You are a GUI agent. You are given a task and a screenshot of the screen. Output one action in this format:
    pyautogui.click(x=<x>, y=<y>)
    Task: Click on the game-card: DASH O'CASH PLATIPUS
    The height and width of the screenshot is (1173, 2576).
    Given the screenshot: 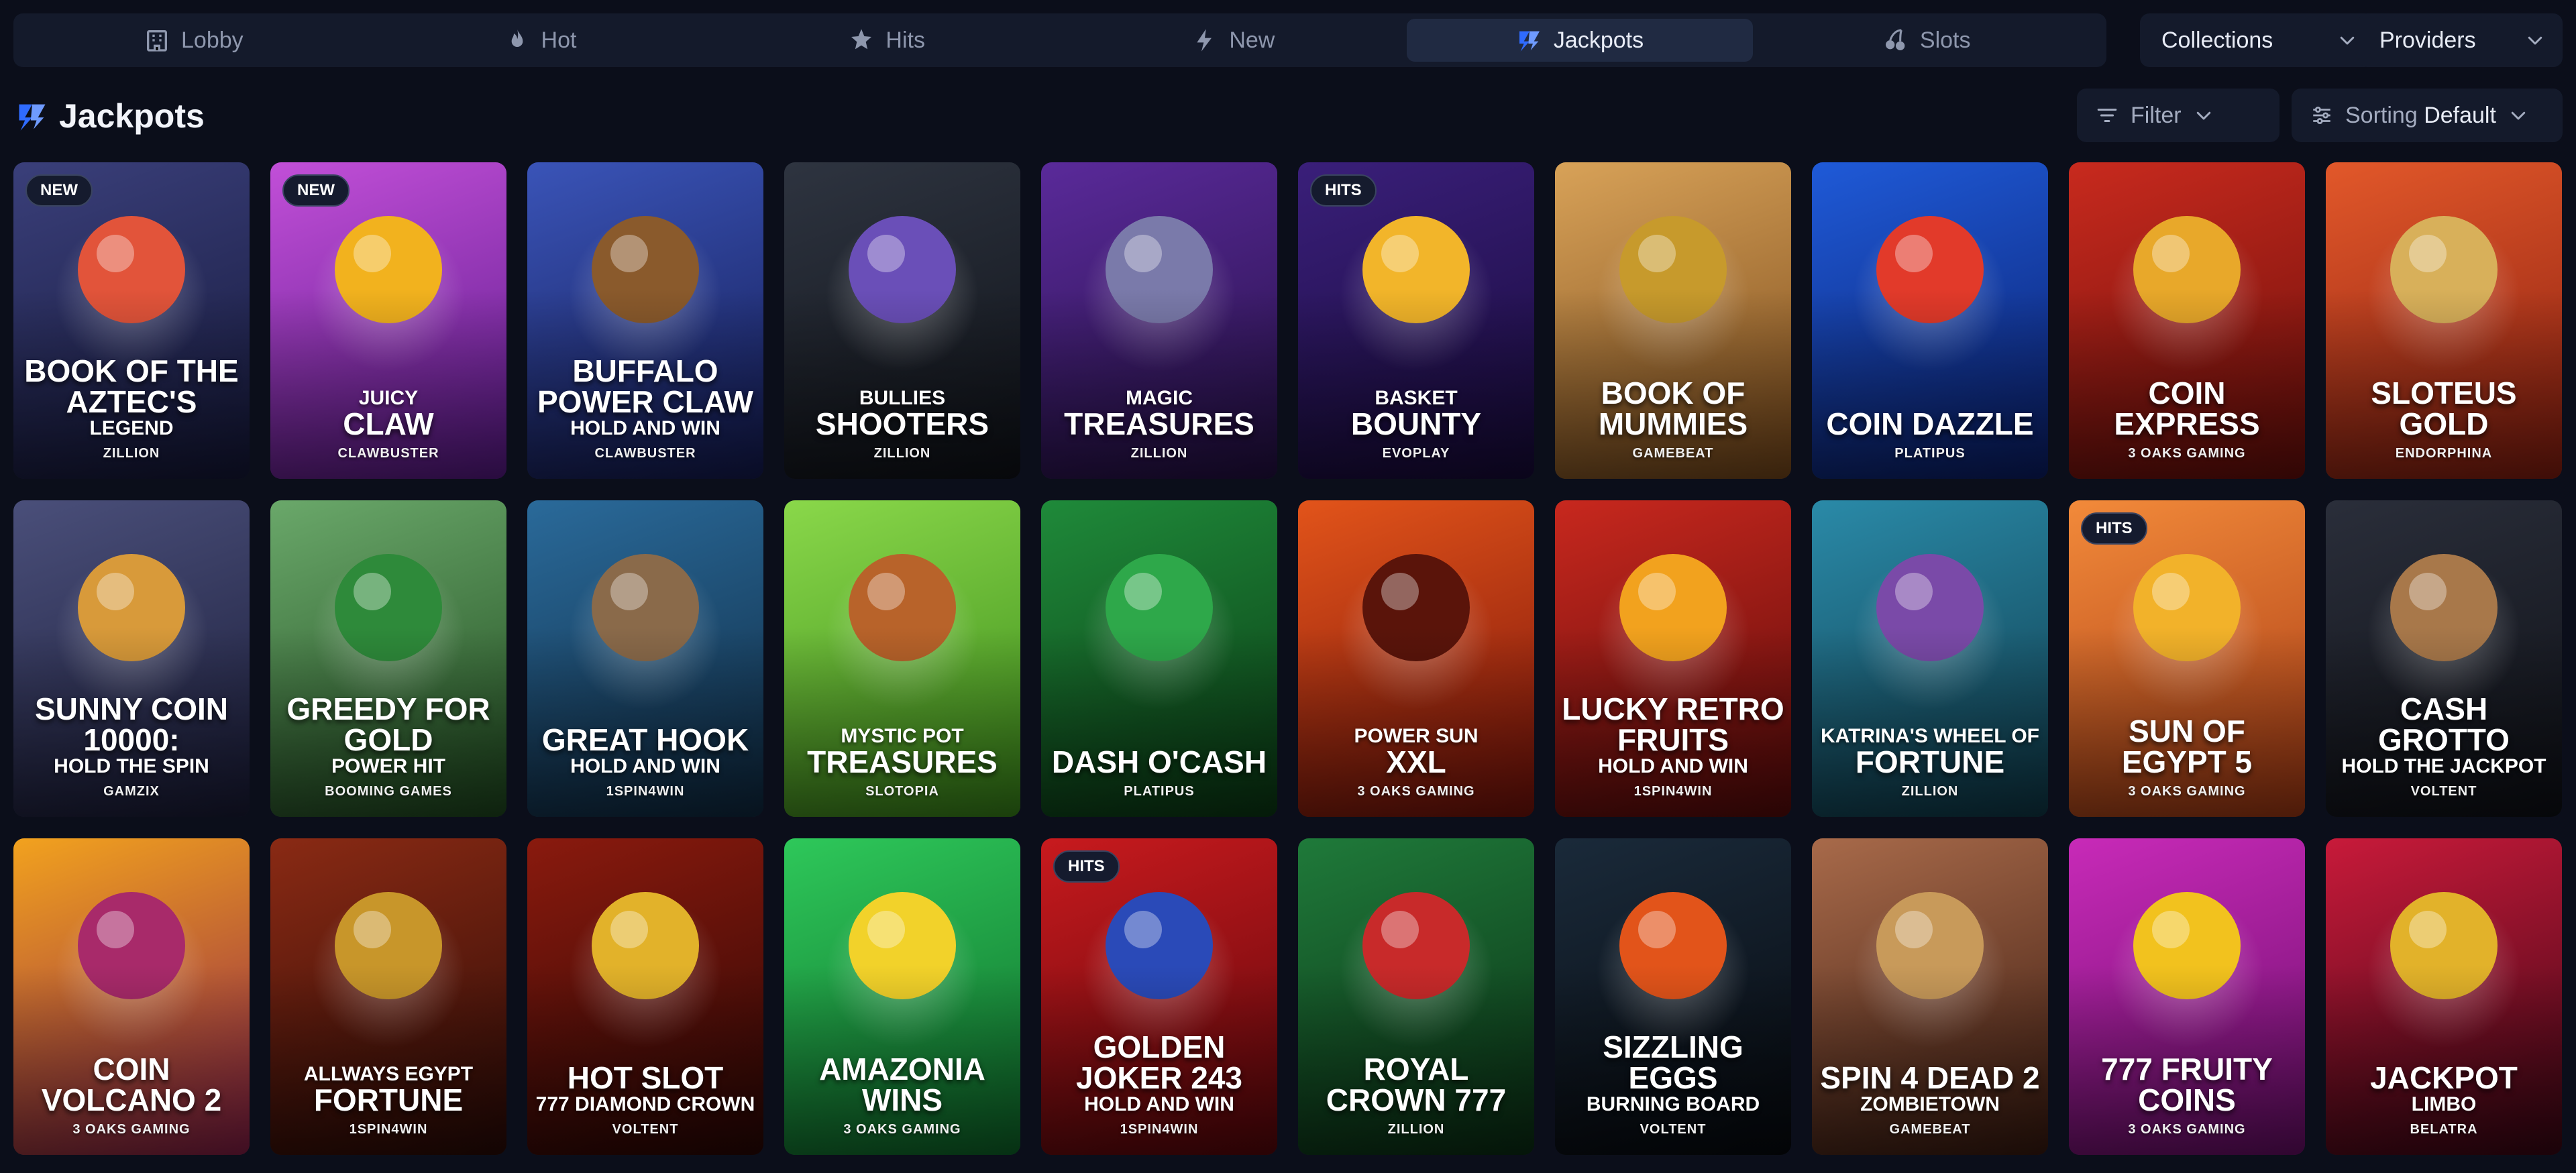 What is the action you would take?
    pyautogui.click(x=1159, y=658)
    